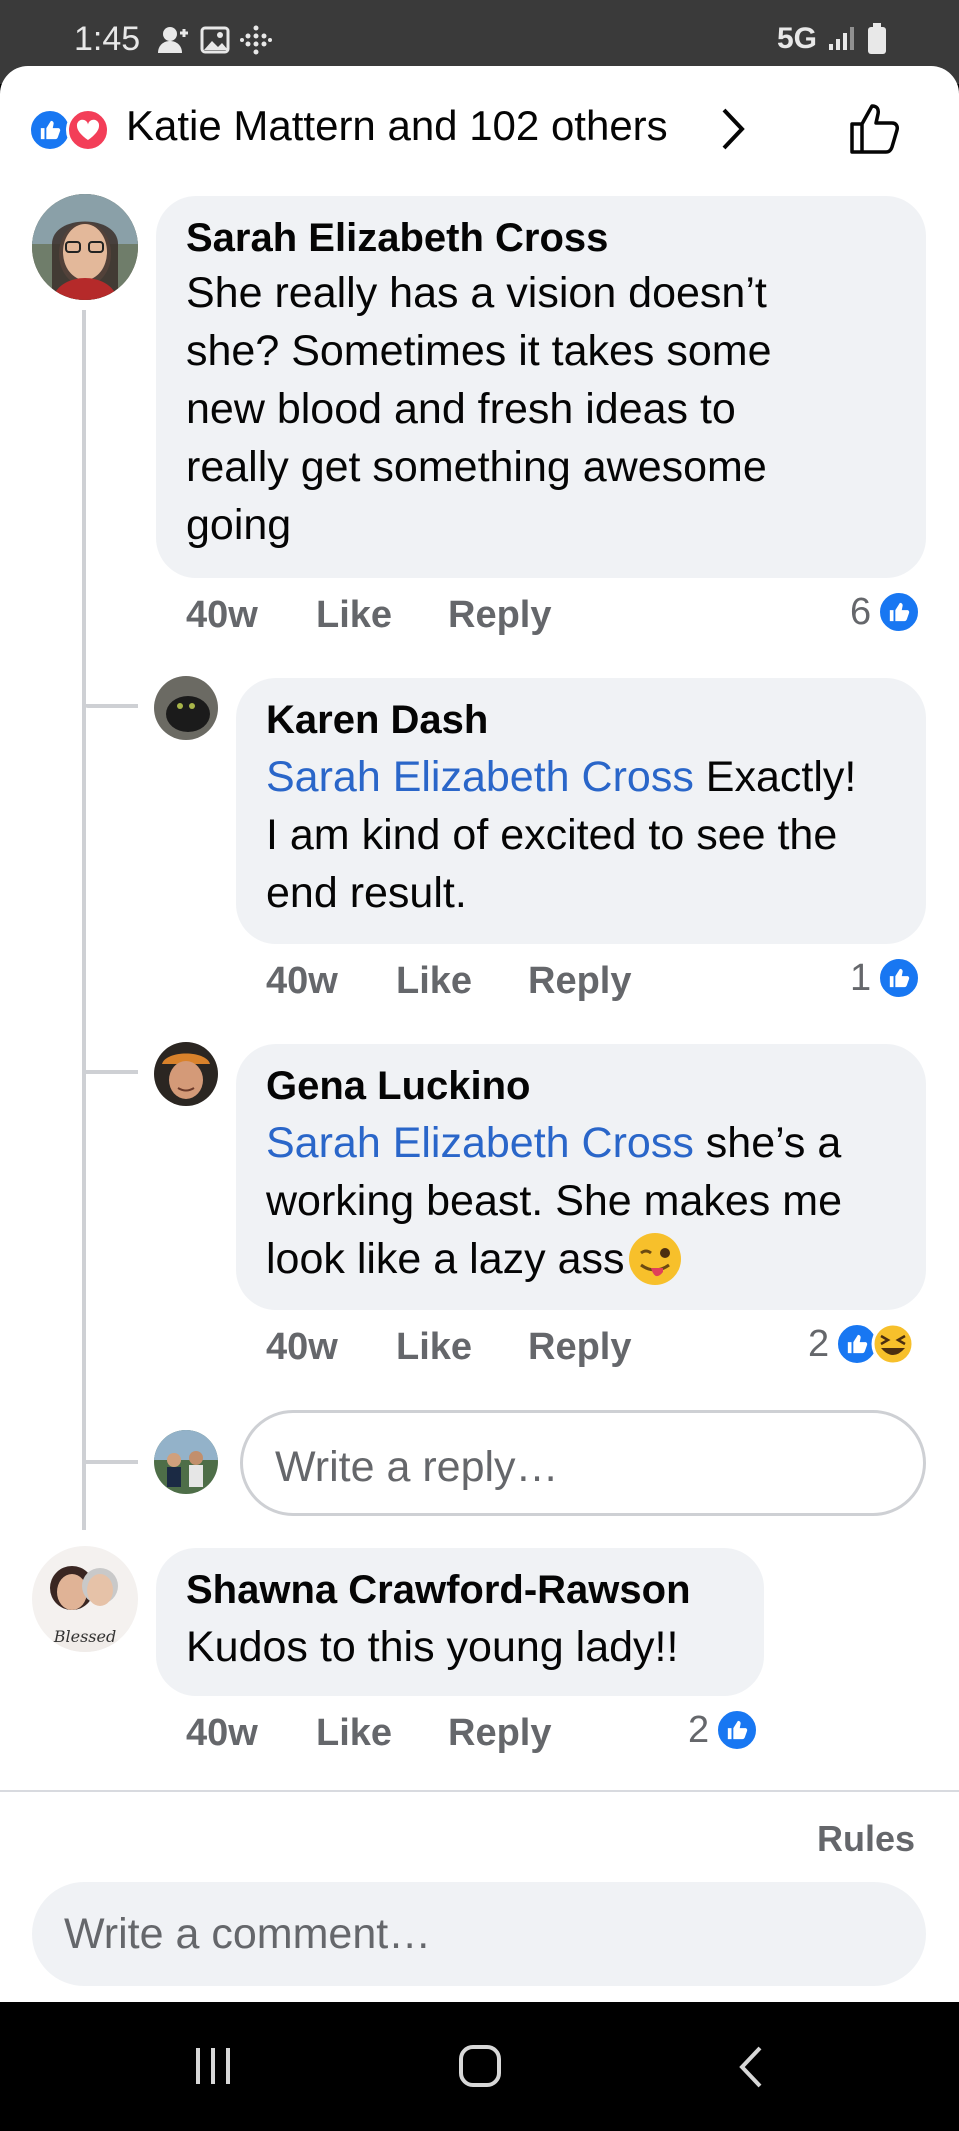 The width and height of the screenshot is (959, 2131). I want to click on reactions-header: Katie Mattern and 102 others, so click(479, 129).